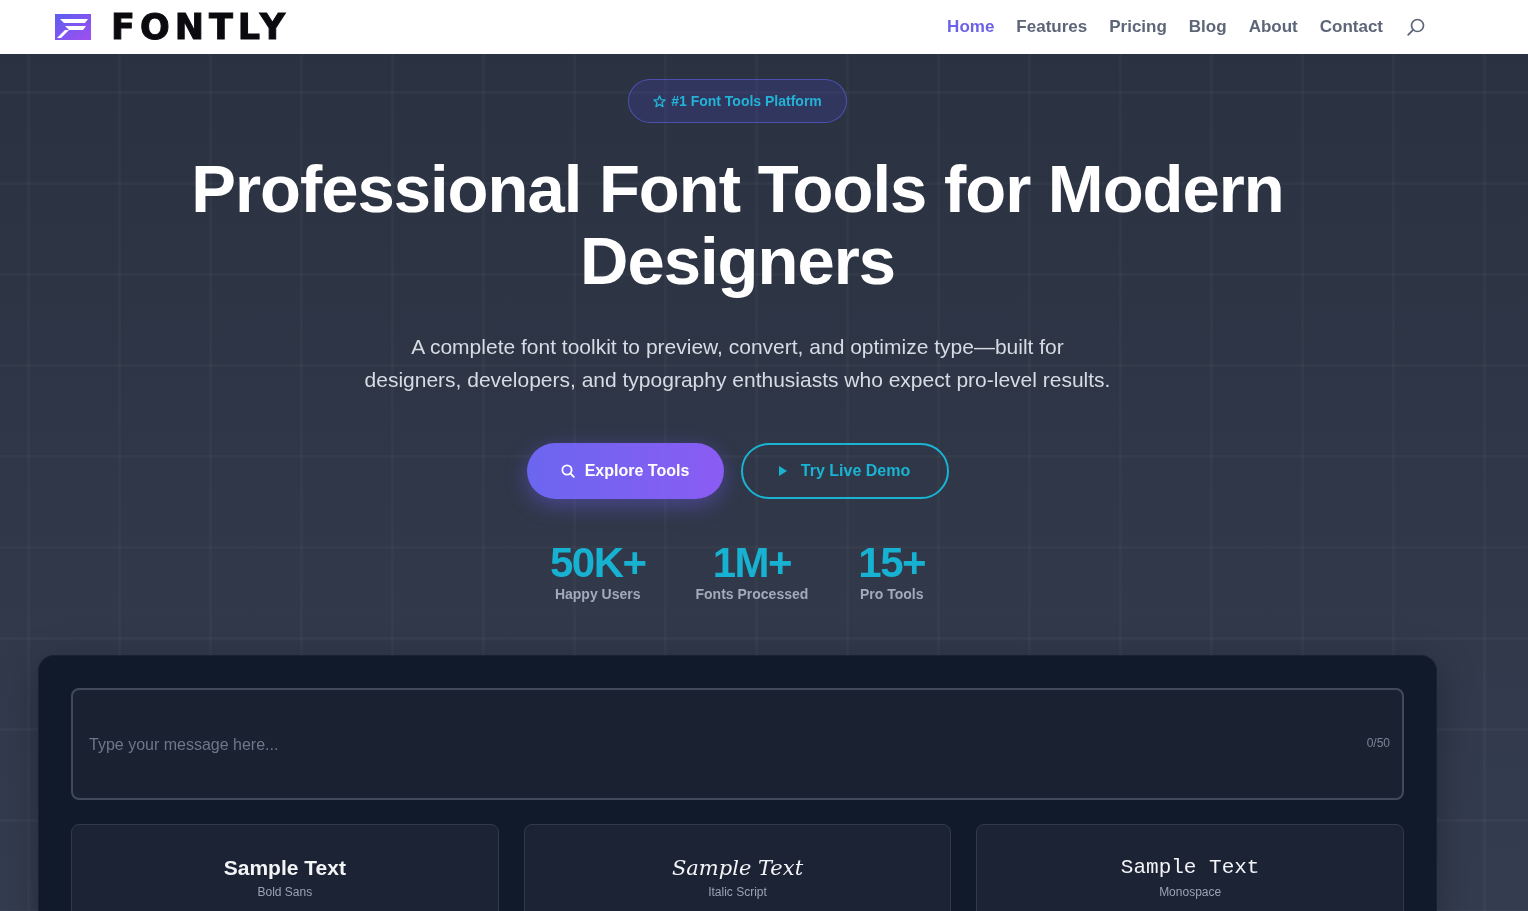  Describe the element at coordinates (752, 563) in the screenshot. I see `stat-value: 1M+` at that location.